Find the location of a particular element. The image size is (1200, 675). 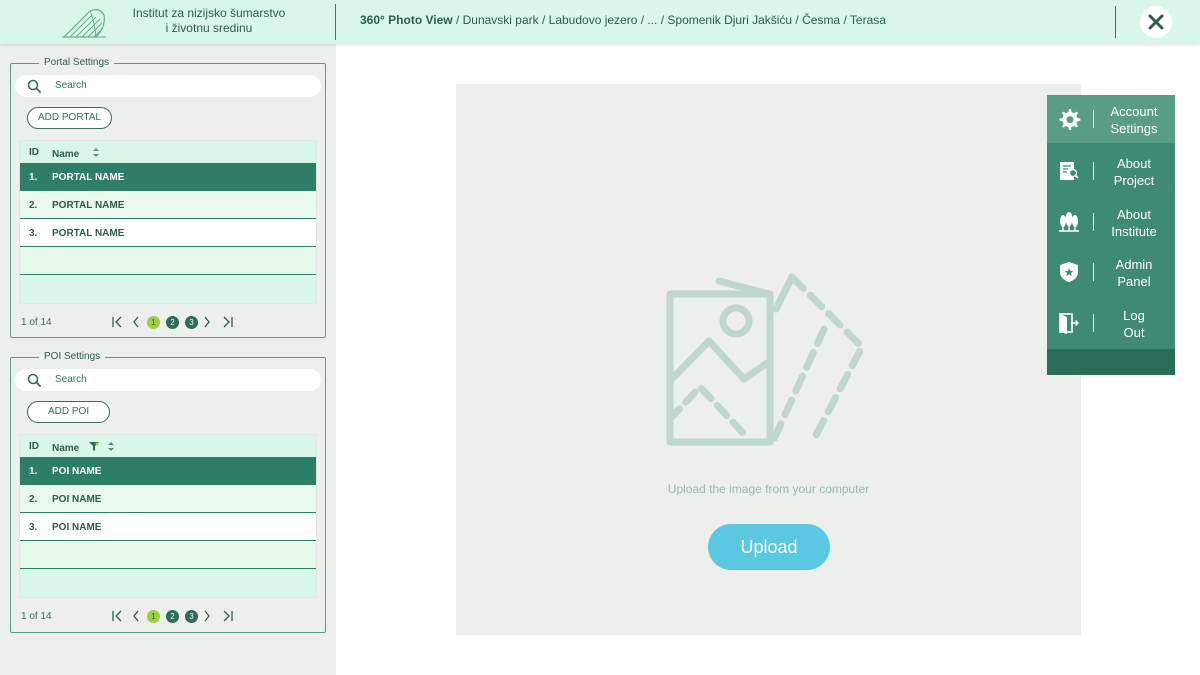

photos-placeholder-icon is located at coordinates (766, 359).